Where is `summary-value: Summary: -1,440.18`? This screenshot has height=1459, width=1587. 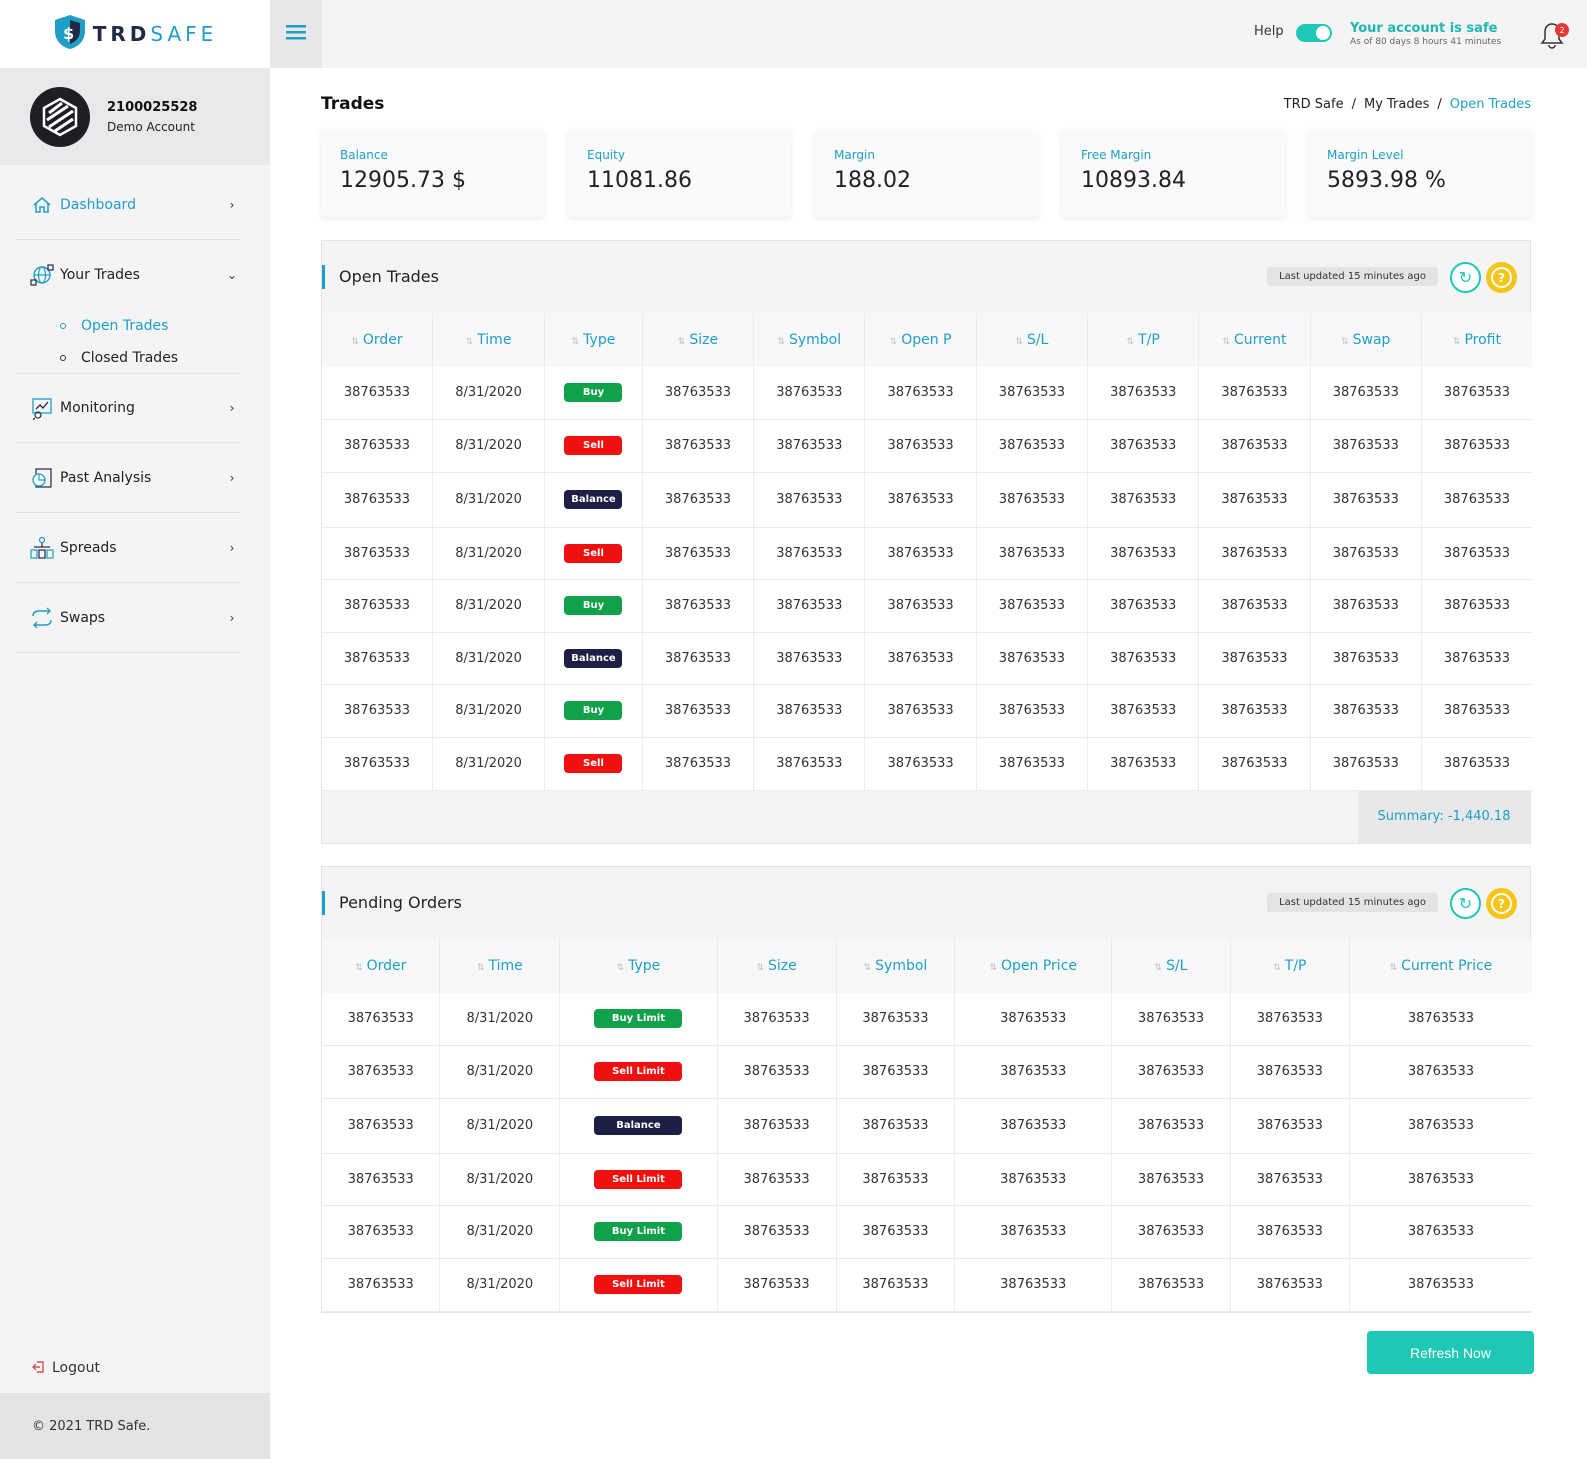 summary-value: Summary: -1,440.18 is located at coordinates (1444, 816).